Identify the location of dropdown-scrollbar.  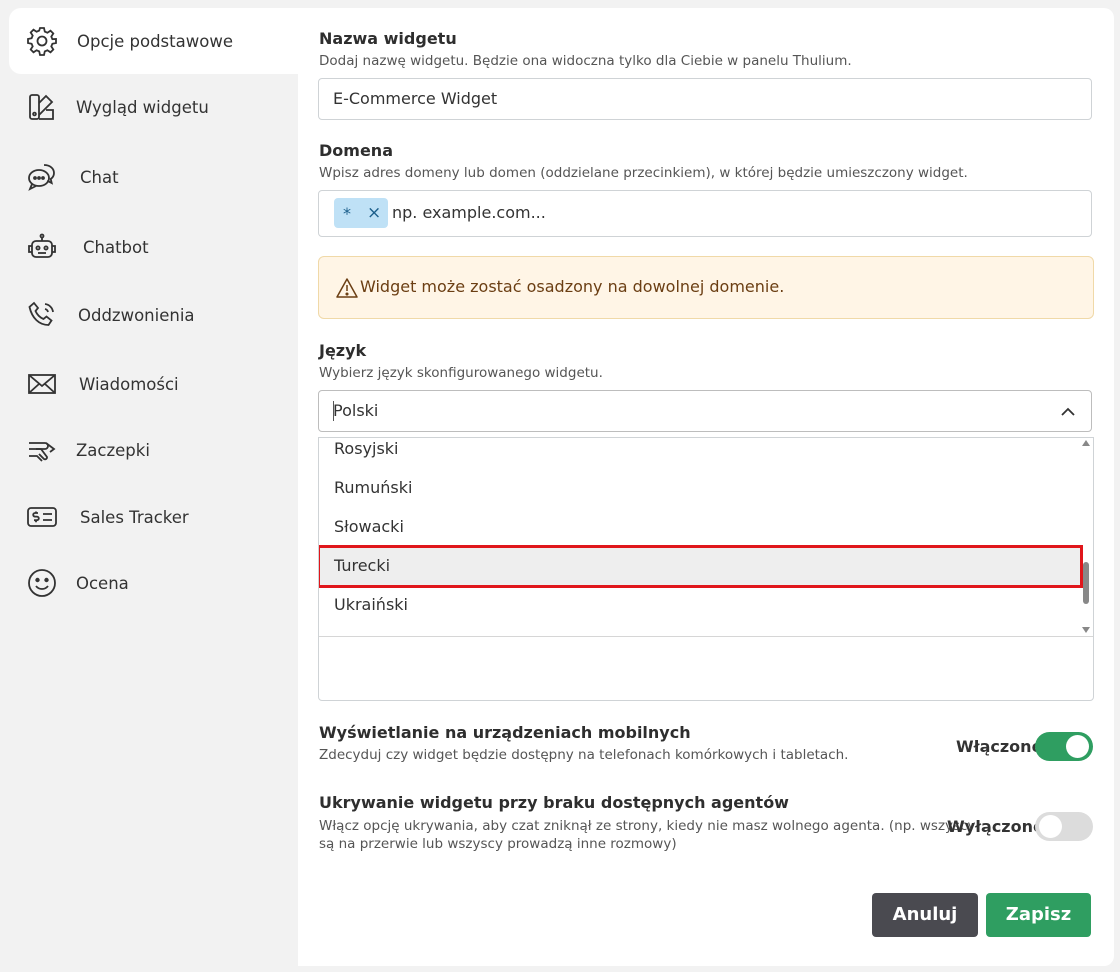
(1086, 537).